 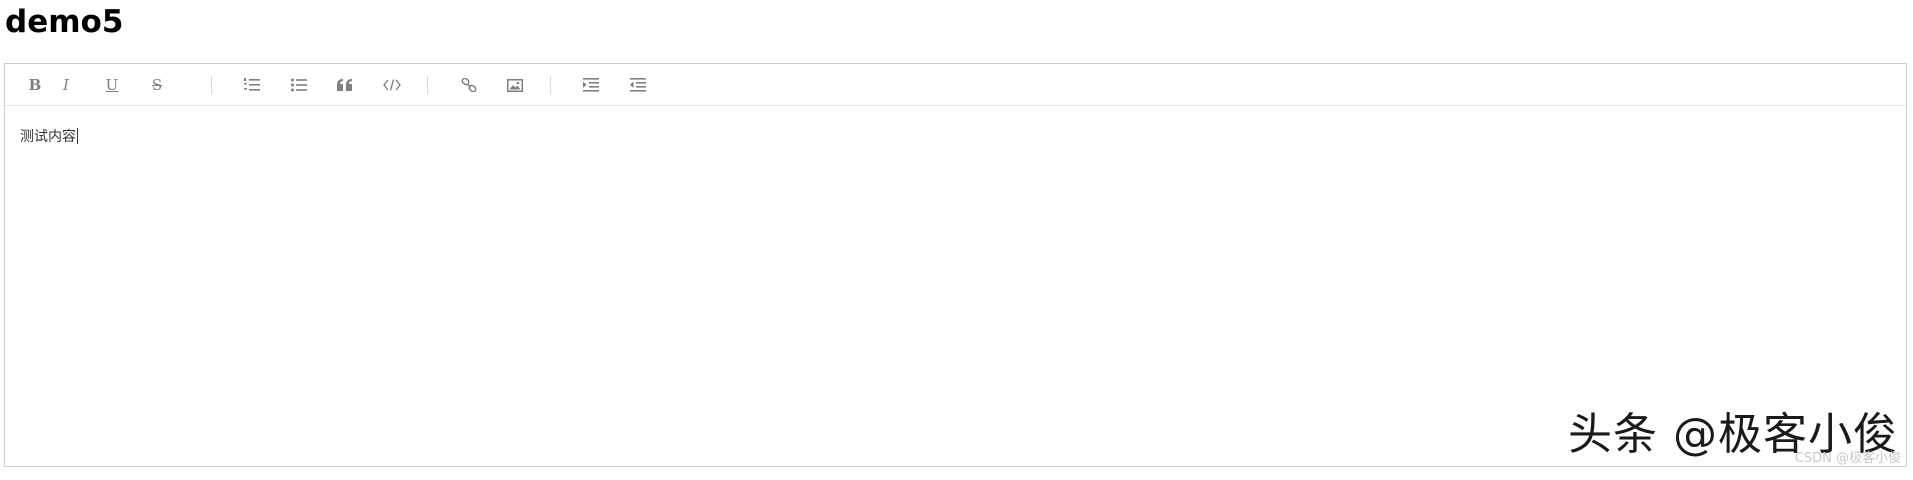 What do you see at coordinates (77, 136) in the screenshot?
I see `text-caret` at bounding box center [77, 136].